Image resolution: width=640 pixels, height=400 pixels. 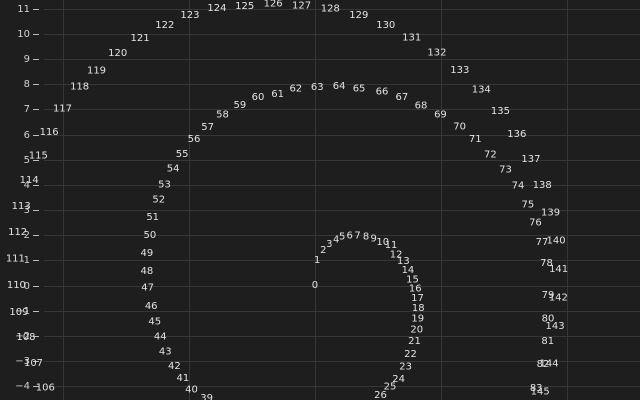 I want to click on data-point-label: 58, so click(x=222, y=115).